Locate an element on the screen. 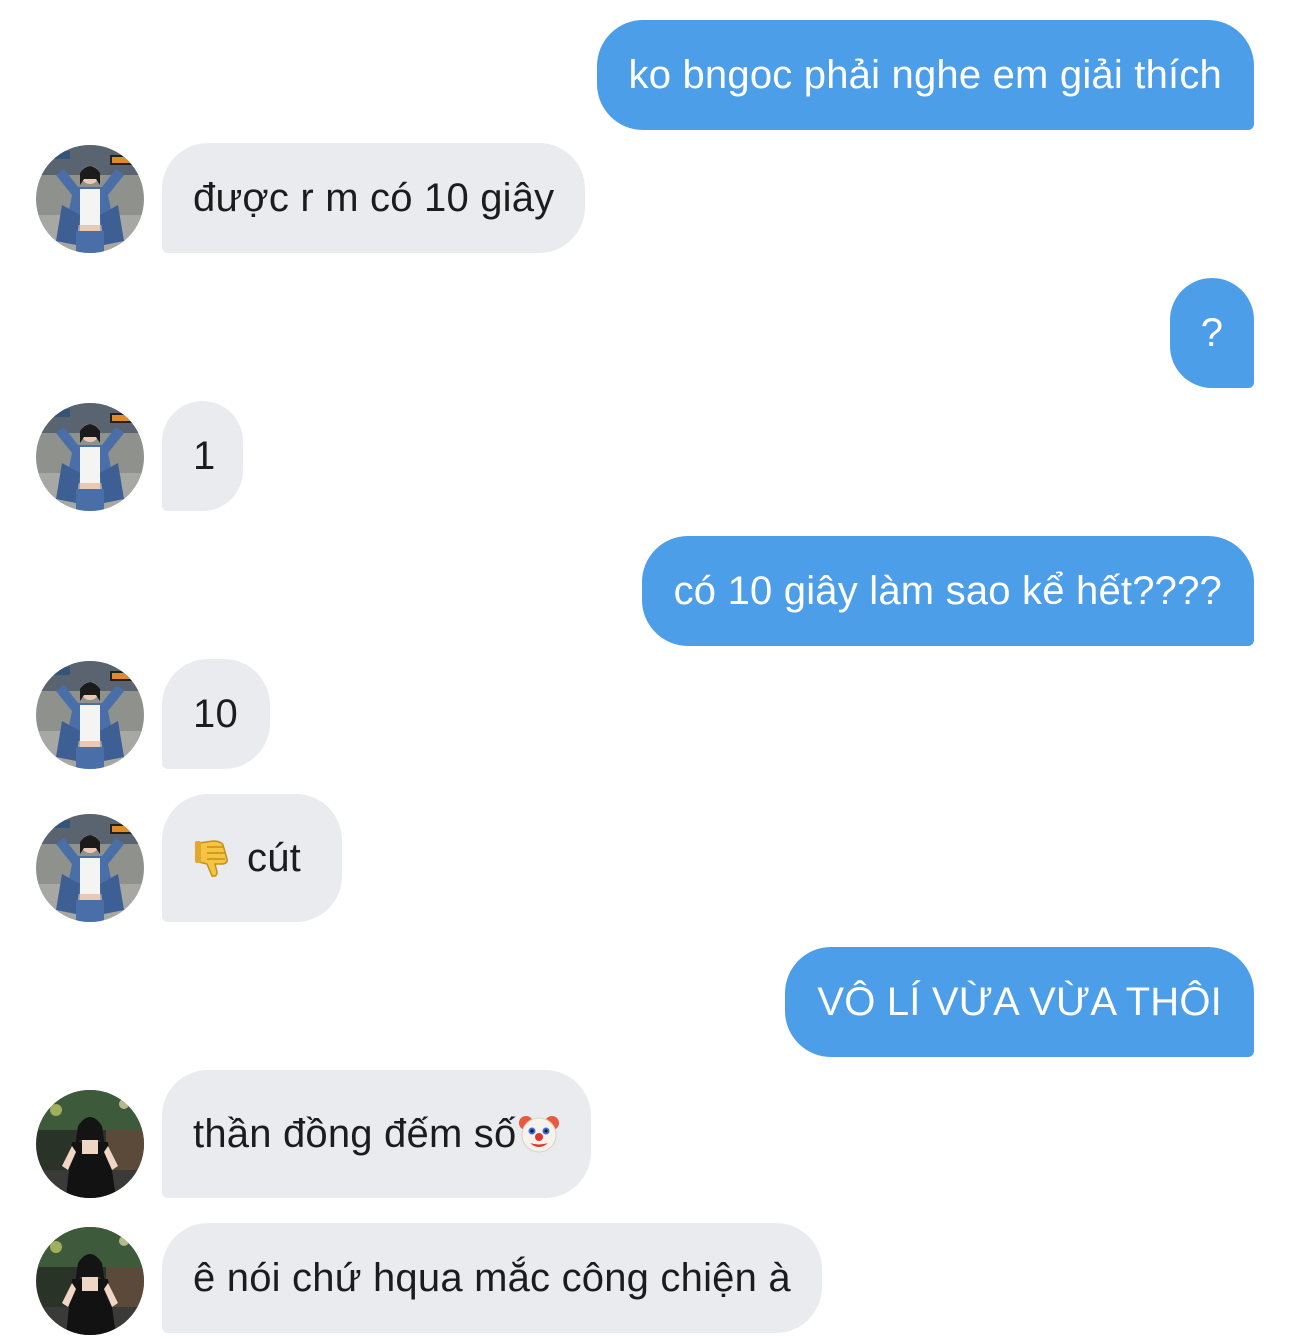  message-text: 10 is located at coordinates (215, 713).